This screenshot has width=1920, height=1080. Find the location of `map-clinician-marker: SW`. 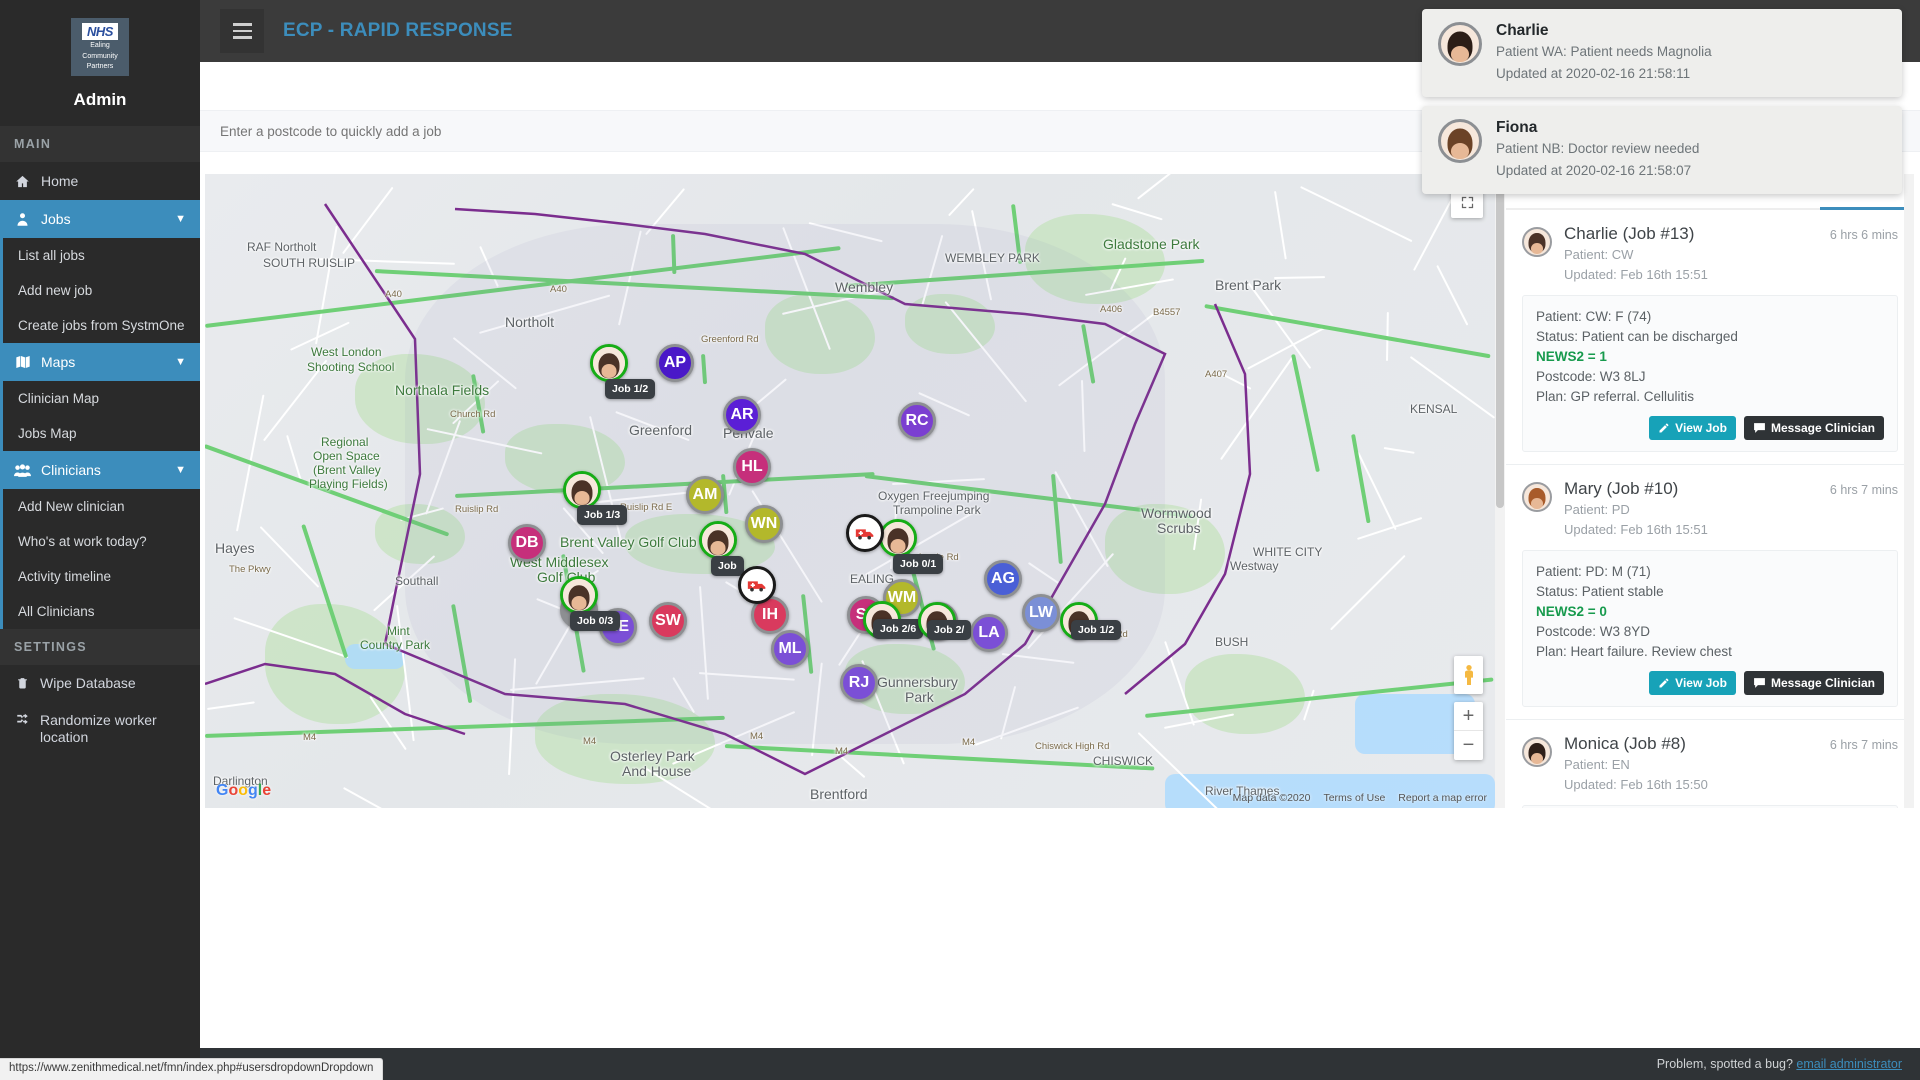

map-clinician-marker: SW is located at coordinates (668, 621).